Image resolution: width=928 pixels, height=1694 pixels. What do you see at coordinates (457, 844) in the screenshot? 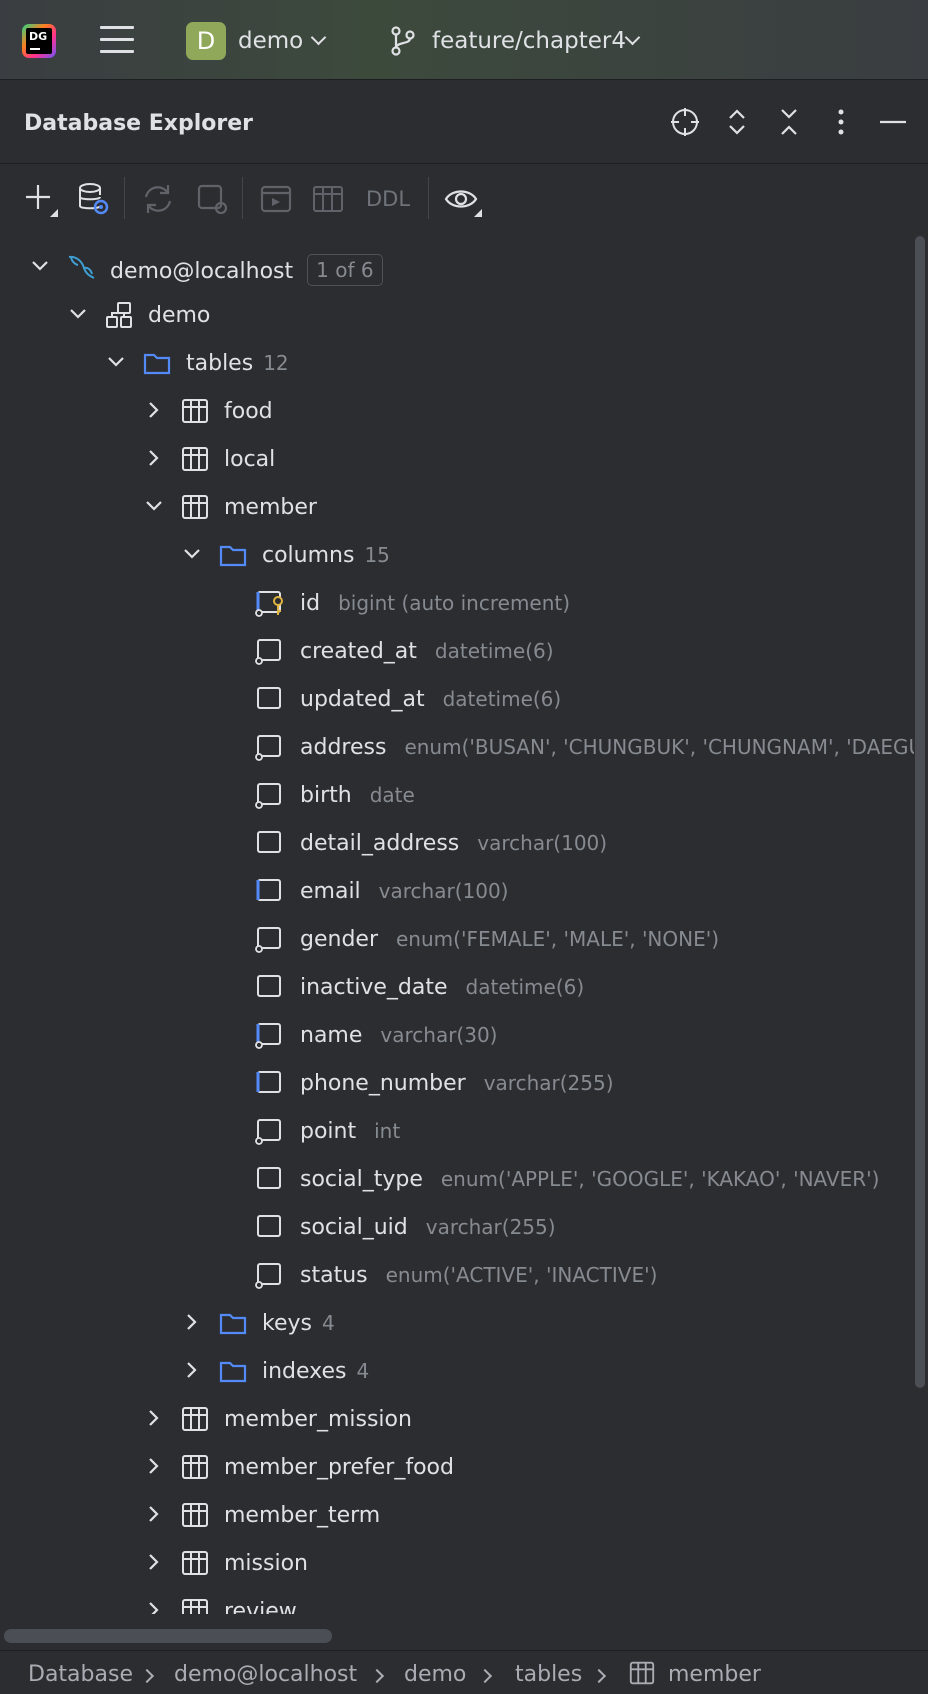
I see `tree-node-column: detail_address varchar(100)` at bounding box center [457, 844].